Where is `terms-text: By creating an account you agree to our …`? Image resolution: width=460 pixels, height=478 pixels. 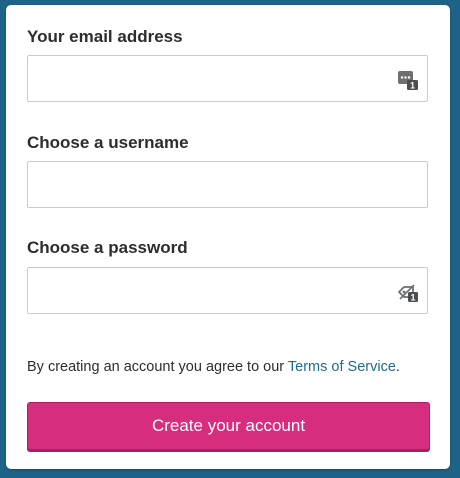 terms-text: By creating an account you agree to our … is located at coordinates (213, 367).